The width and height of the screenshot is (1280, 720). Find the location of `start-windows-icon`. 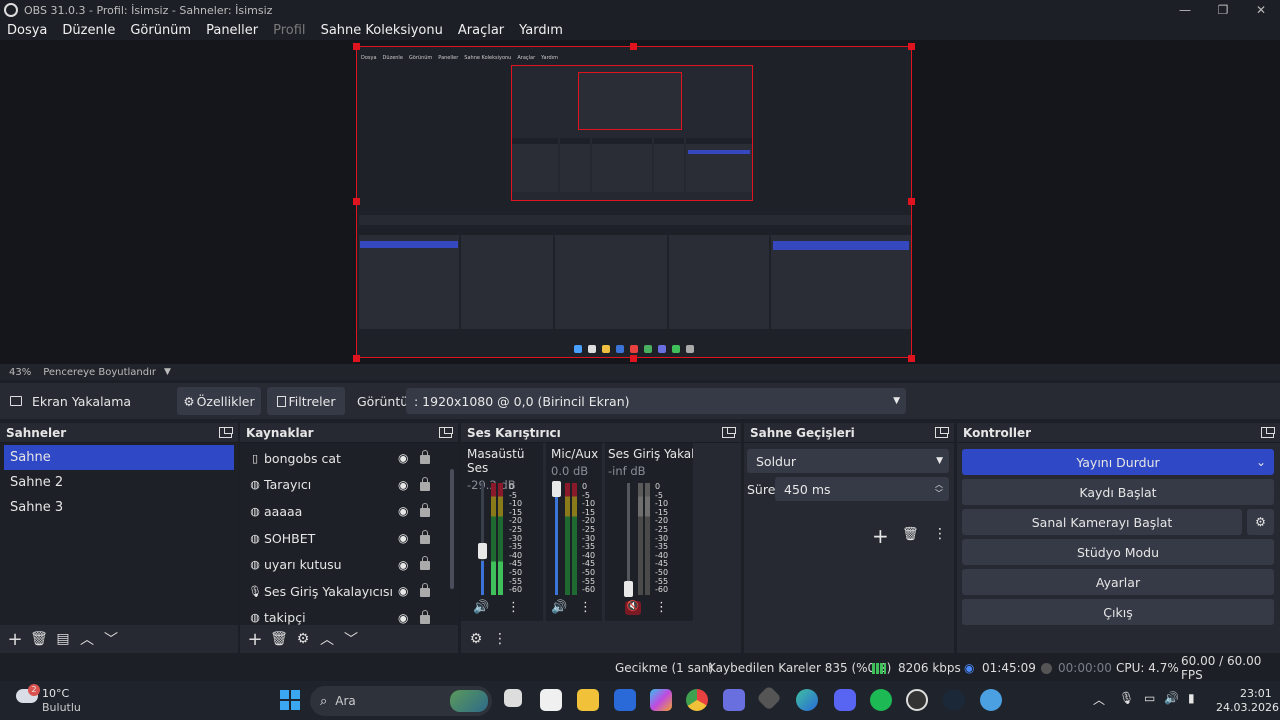

start-windows-icon is located at coordinates (290, 700).